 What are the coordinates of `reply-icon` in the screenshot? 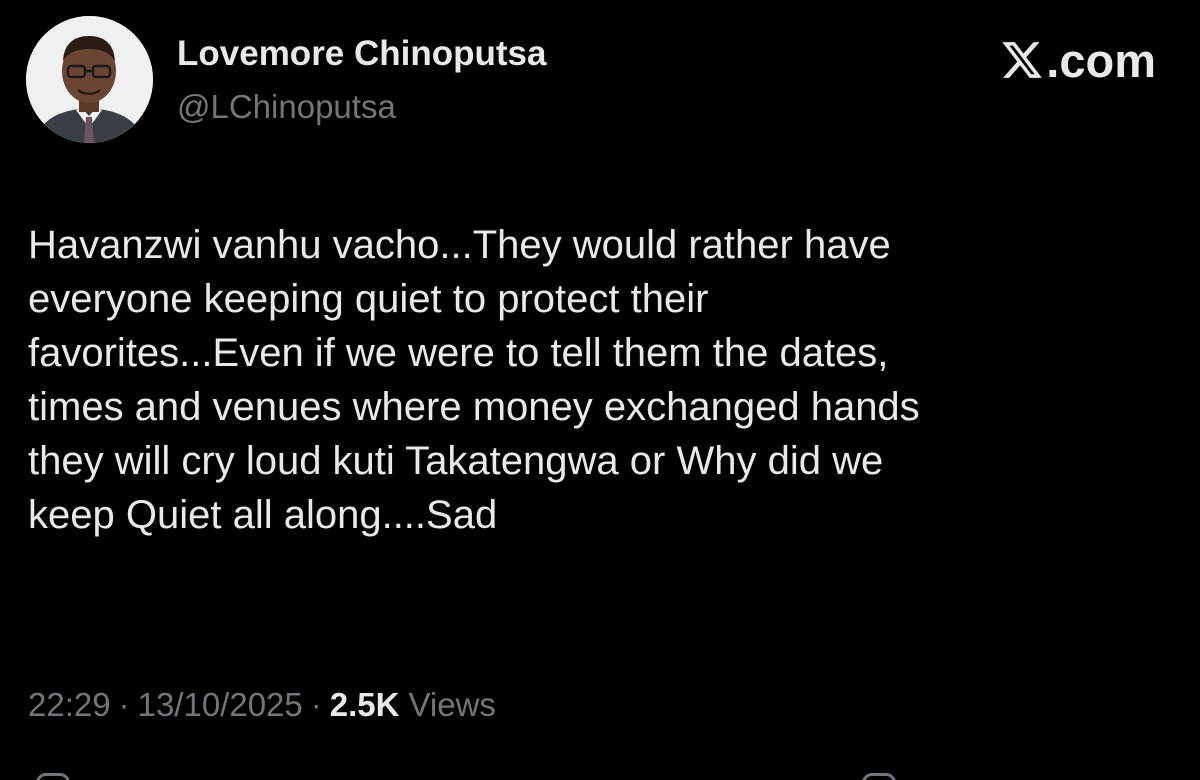 It's located at (53, 776).